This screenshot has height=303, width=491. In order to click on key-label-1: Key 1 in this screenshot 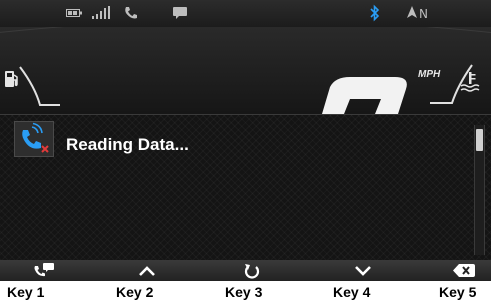, I will do `click(26, 292)`.